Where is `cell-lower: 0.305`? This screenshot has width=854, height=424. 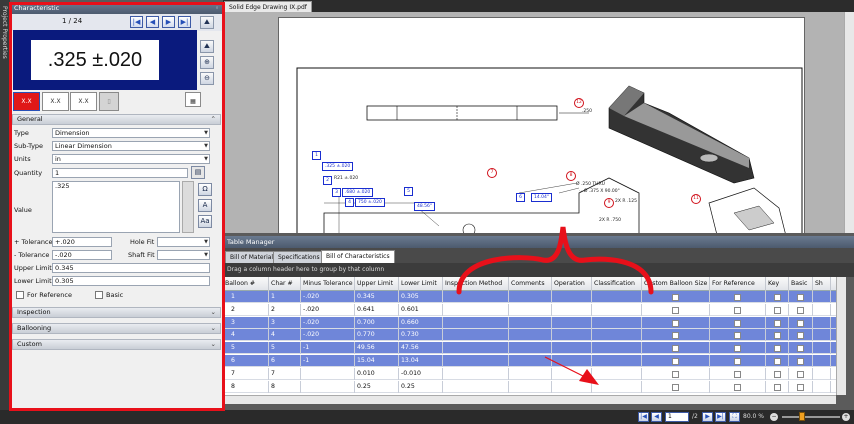 cell-lower: 0.305 is located at coordinates (421, 297).